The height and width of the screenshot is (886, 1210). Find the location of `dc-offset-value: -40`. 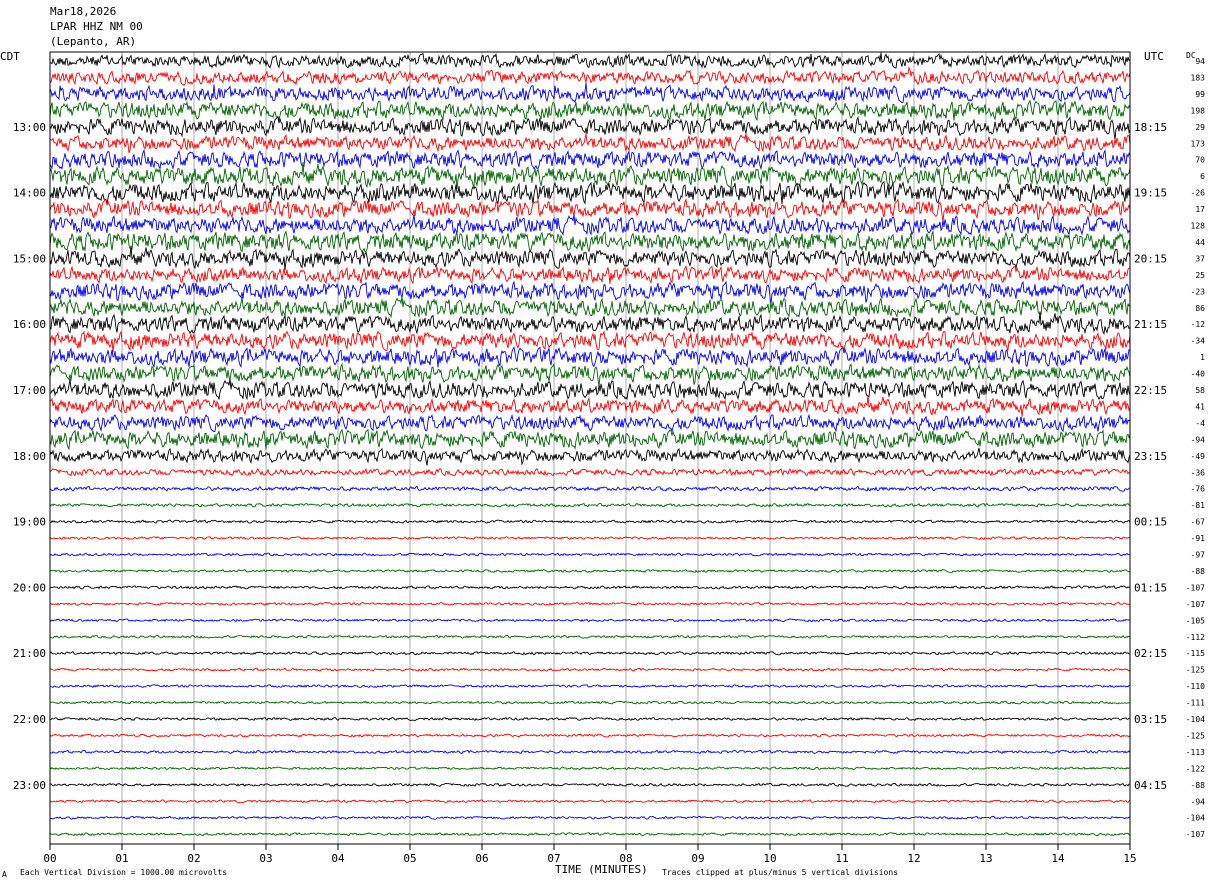

dc-offset-value: -40 is located at coordinates (1198, 374).